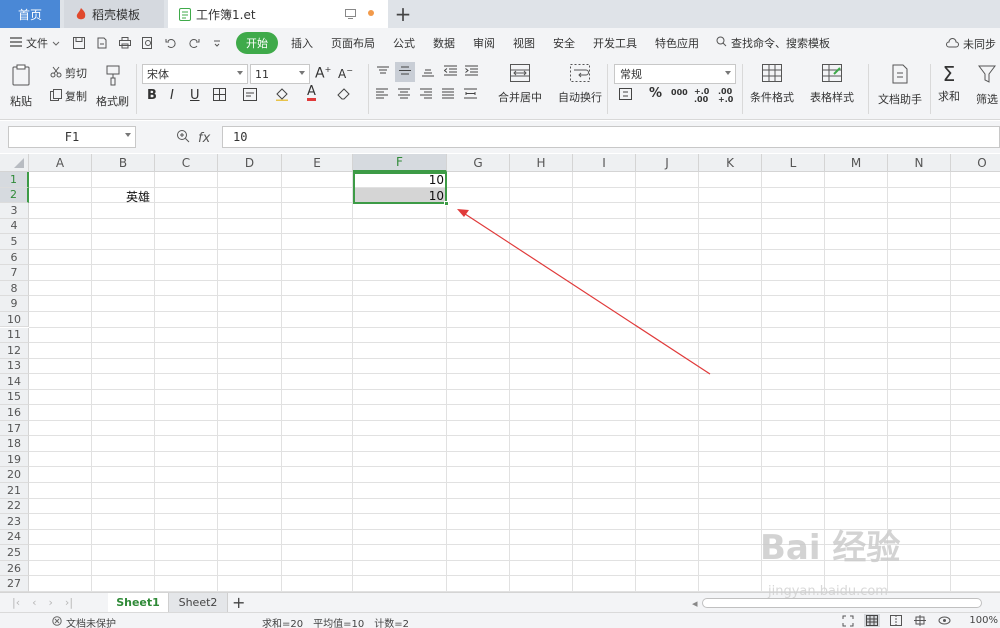  What do you see at coordinates (16, 602) in the screenshot?
I see `first-sheet-icon: |‹` at bounding box center [16, 602].